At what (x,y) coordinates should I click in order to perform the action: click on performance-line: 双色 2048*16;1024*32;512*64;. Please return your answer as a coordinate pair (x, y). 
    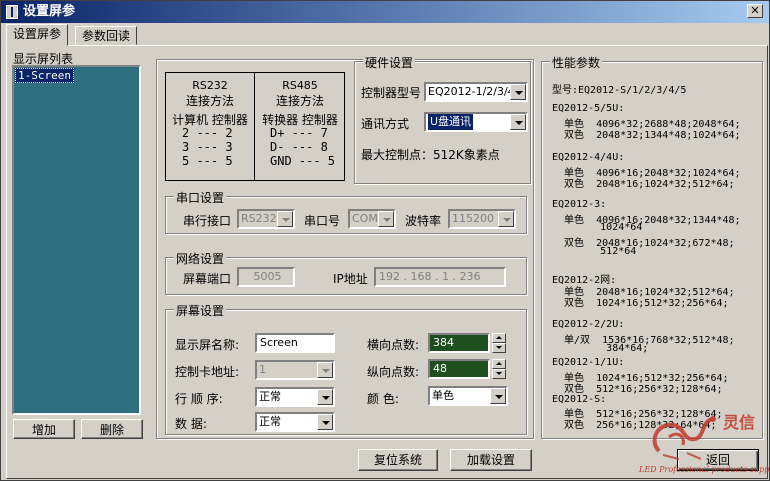
    Looking at the image, I should click on (643, 184).